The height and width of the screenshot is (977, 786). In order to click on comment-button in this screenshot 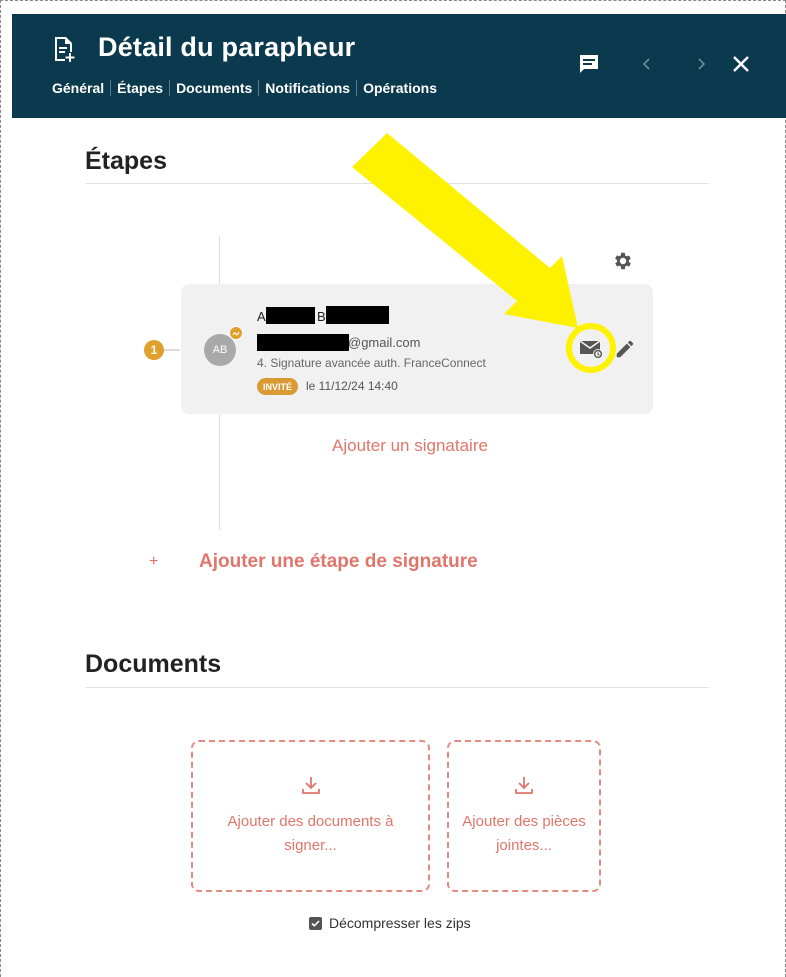, I will do `click(589, 64)`.